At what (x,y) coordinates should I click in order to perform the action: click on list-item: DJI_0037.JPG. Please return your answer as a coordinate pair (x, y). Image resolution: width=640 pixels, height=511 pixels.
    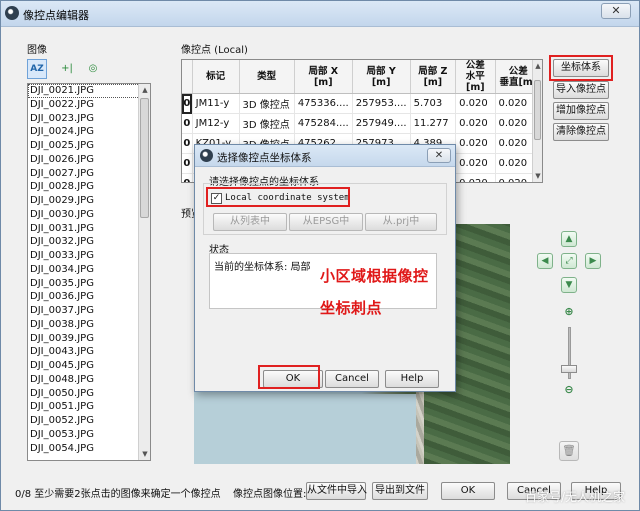
    Looking at the image, I should click on (89, 311).